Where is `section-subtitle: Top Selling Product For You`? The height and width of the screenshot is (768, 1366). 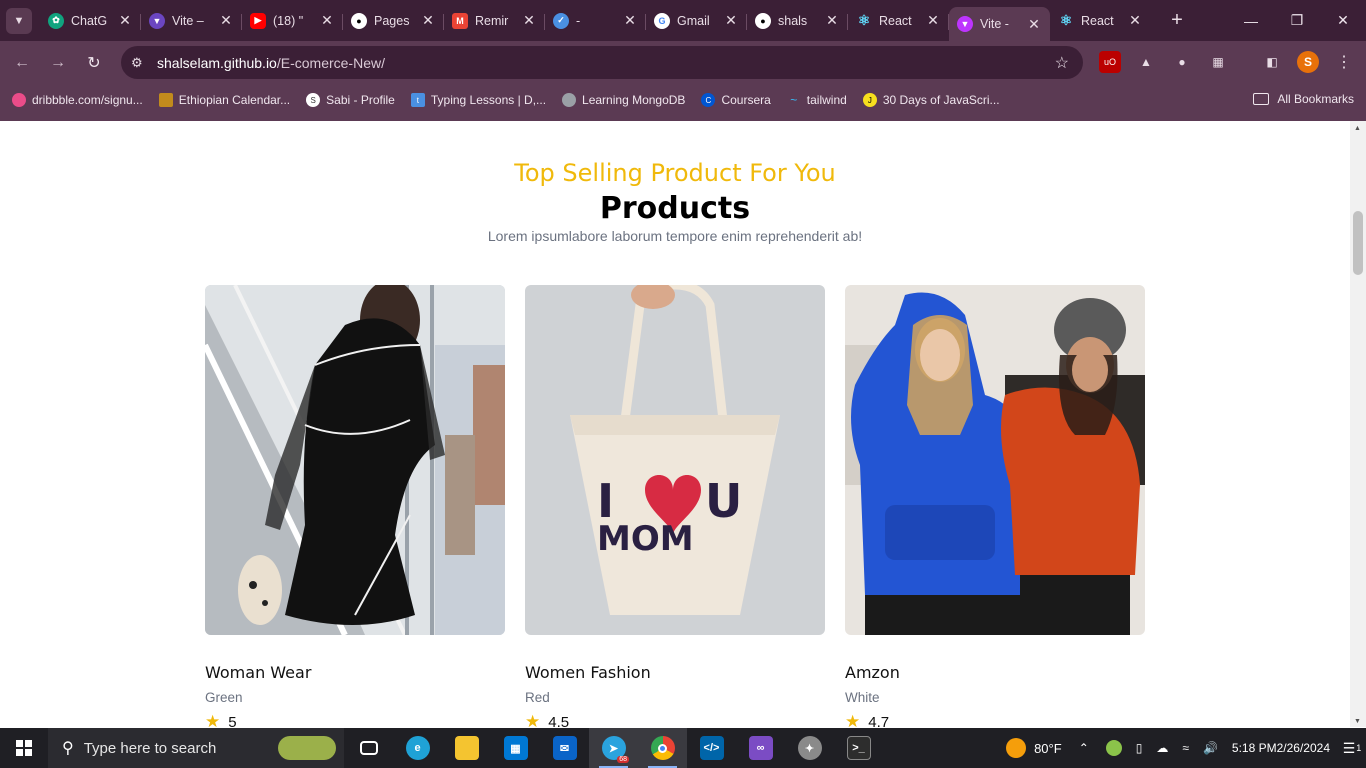
section-subtitle: Top Selling Product For You is located at coordinates (675, 173).